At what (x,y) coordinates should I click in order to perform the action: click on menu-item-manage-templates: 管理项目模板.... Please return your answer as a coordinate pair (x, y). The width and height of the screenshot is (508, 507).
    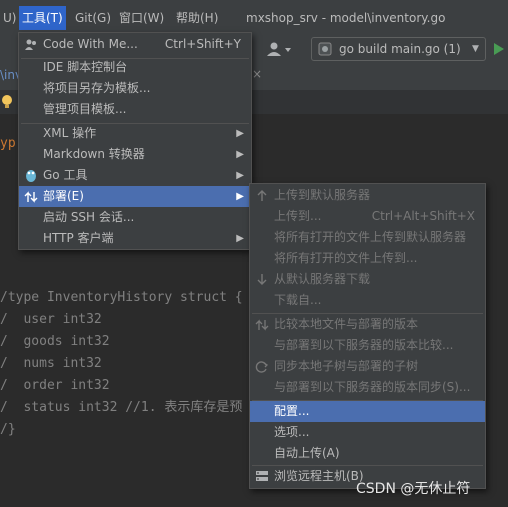
    Looking at the image, I should click on (135, 109).